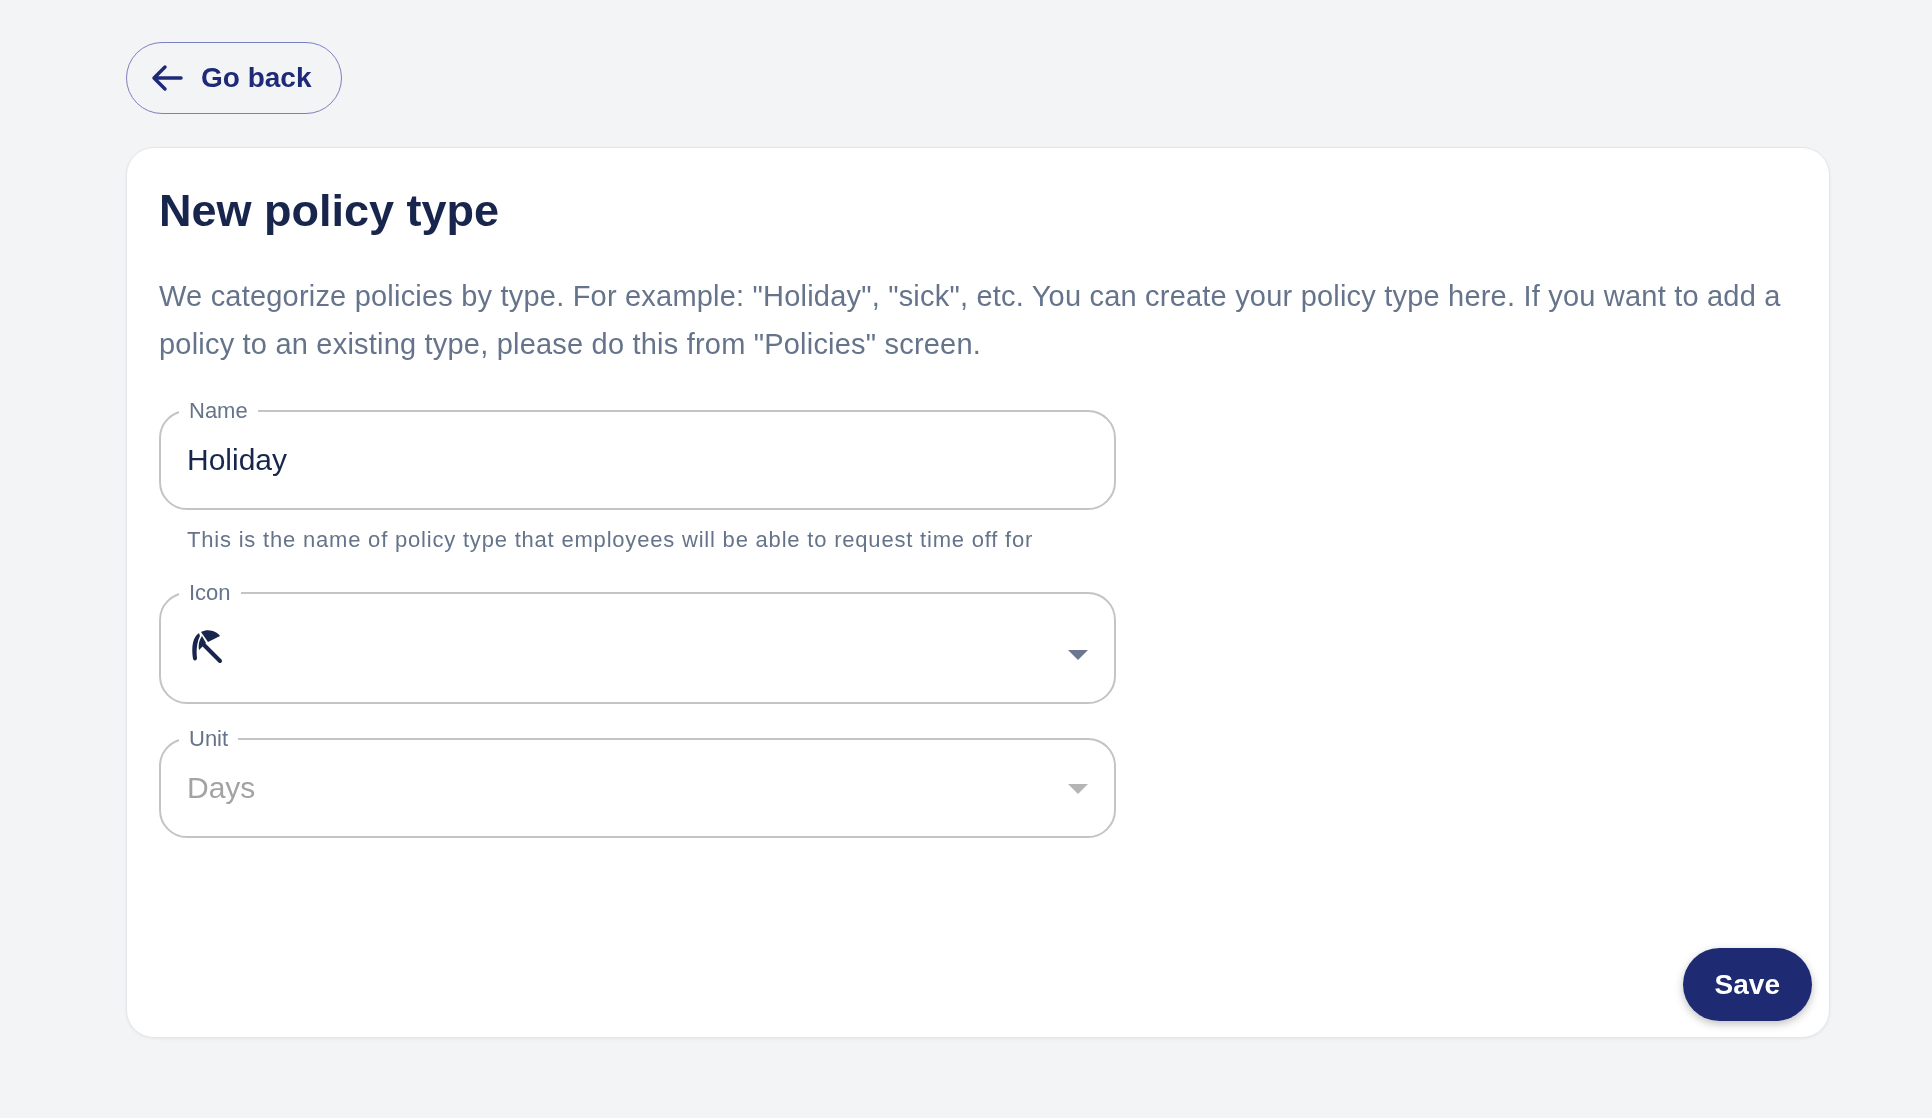 This screenshot has height=1118, width=1932. I want to click on page-title: New policy type, so click(330, 211).